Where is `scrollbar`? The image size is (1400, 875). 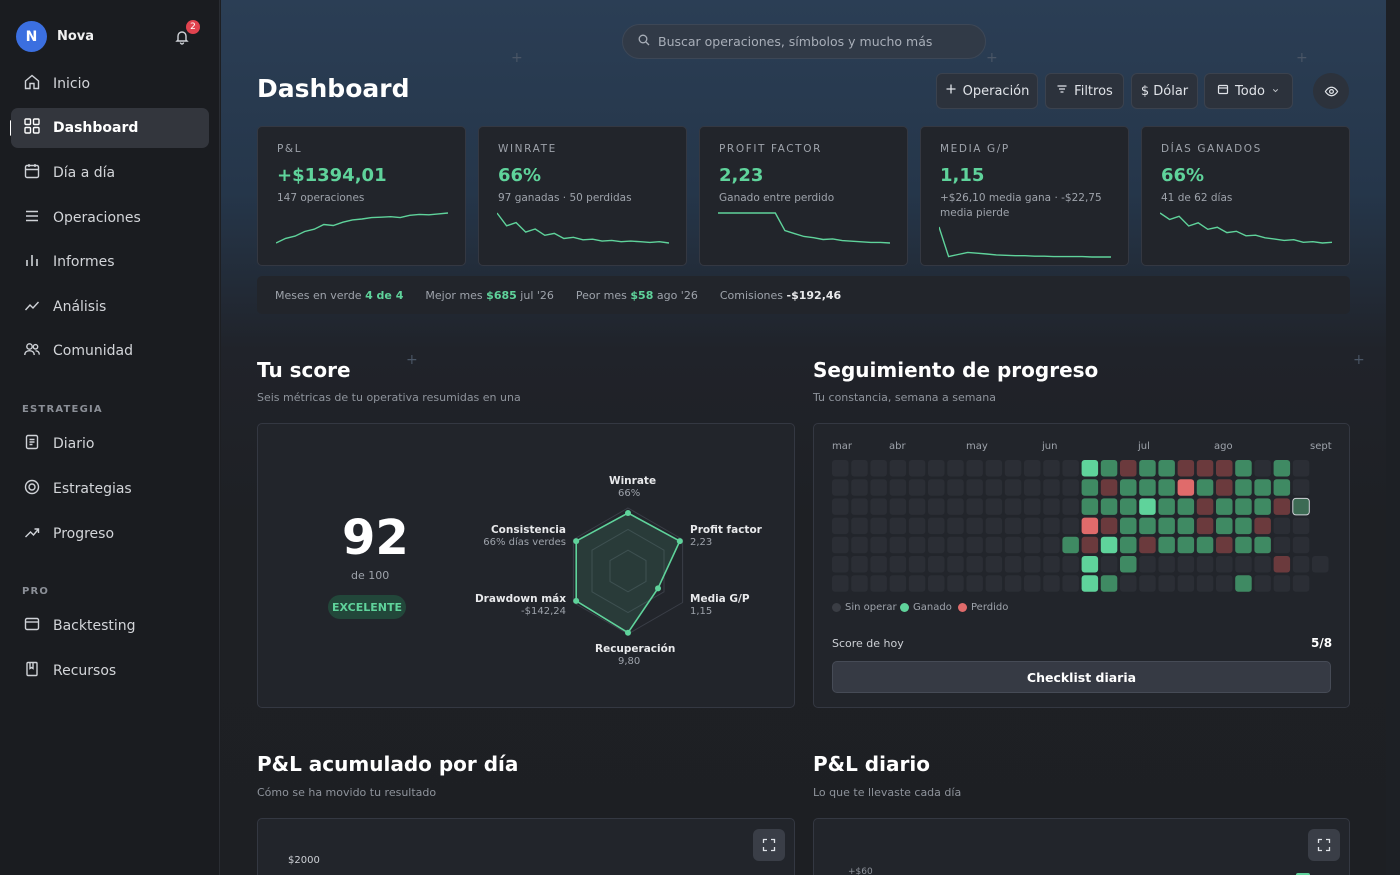
scrollbar is located at coordinates (1393, 437).